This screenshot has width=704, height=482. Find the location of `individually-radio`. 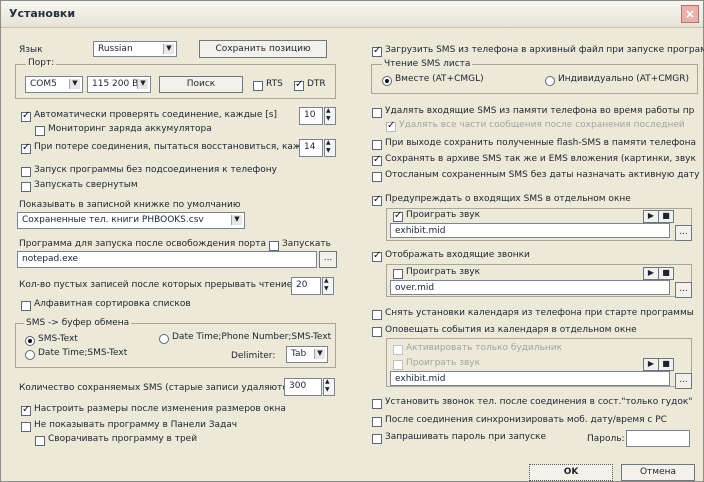

individually-radio is located at coordinates (550, 81).